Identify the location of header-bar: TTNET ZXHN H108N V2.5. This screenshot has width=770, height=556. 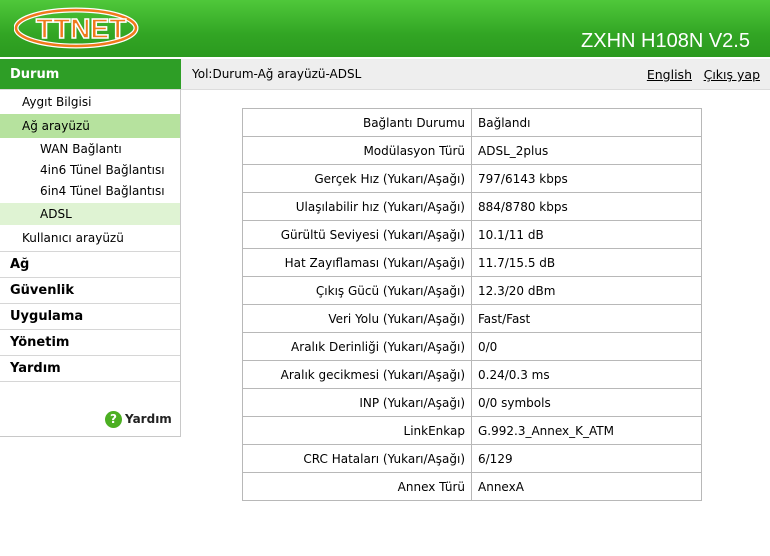
(385, 28).